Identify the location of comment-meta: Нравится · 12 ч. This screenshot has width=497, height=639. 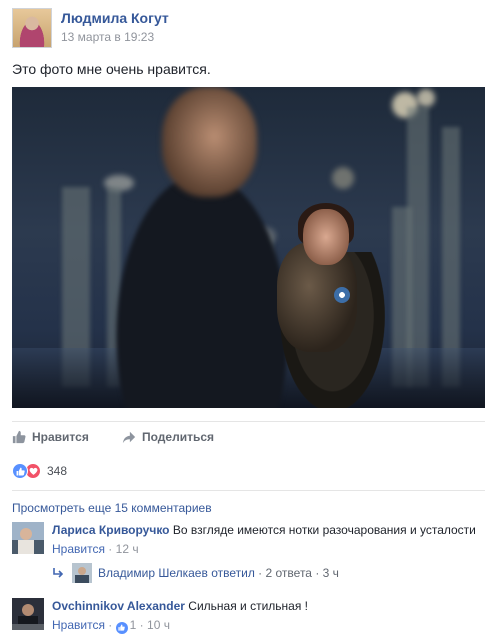
(95, 549).